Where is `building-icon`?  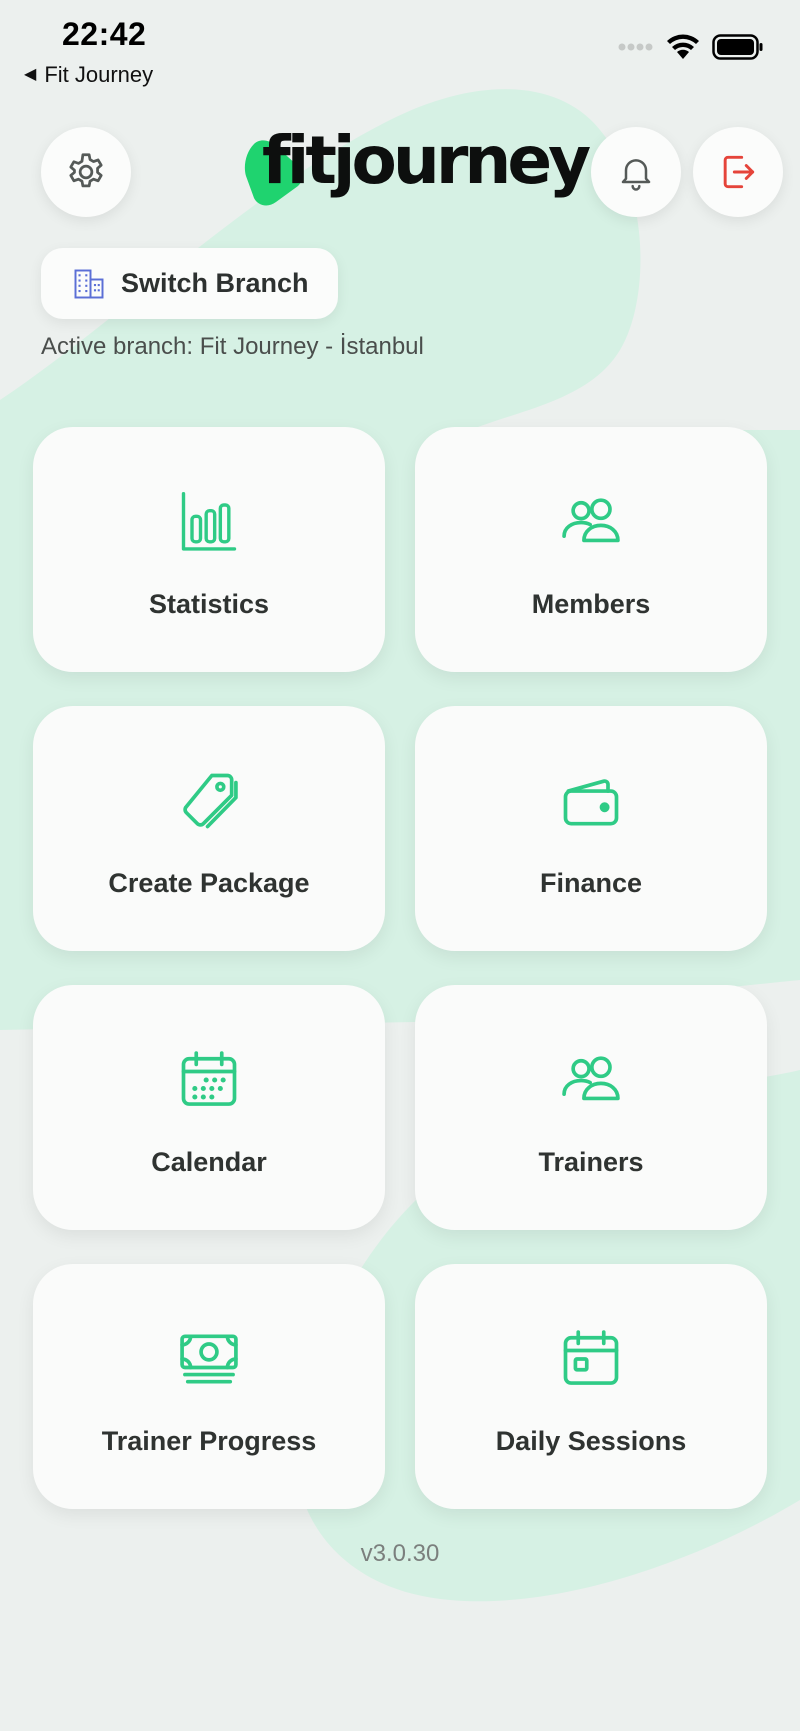
building-icon is located at coordinates (89, 283).